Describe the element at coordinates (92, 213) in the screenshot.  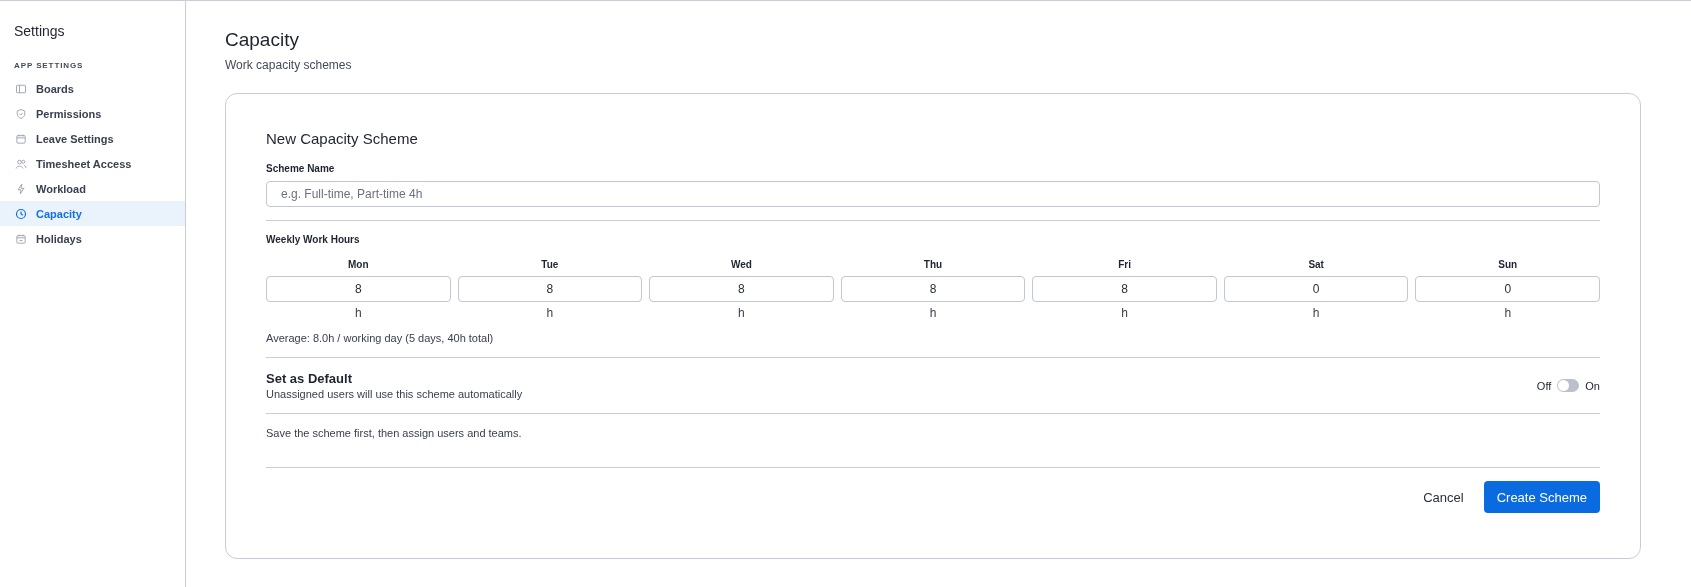
I see `sidebar-item: Capacity` at that location.